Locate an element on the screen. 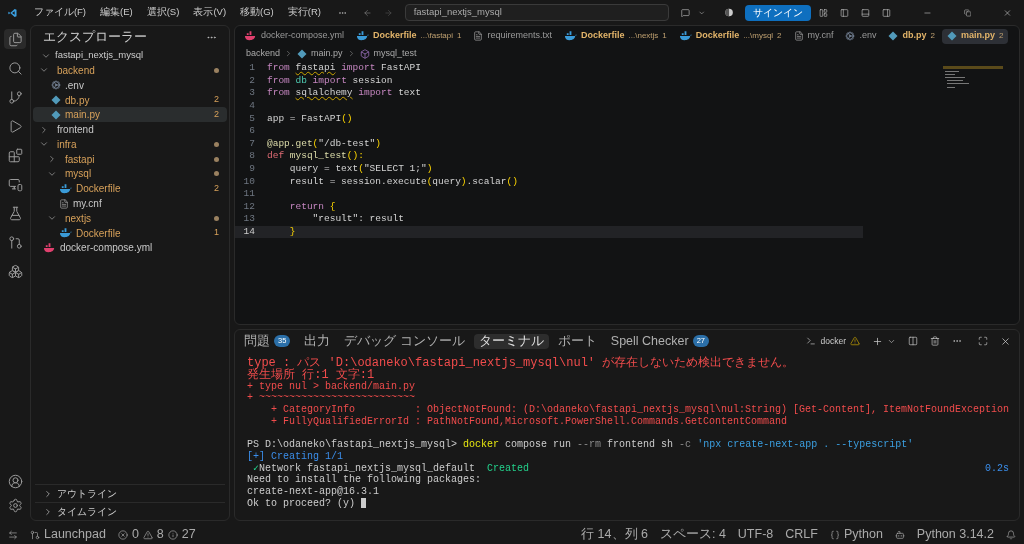  panel-tab: ターミナル is located at coordinates (511, 341).